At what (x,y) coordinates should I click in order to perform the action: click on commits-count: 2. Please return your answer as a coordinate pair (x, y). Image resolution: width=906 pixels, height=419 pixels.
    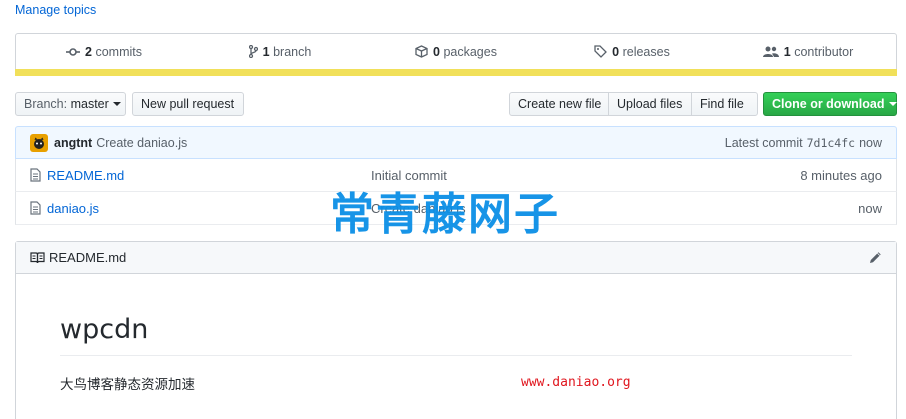
    Looking at the image, I should click on (88, 51).